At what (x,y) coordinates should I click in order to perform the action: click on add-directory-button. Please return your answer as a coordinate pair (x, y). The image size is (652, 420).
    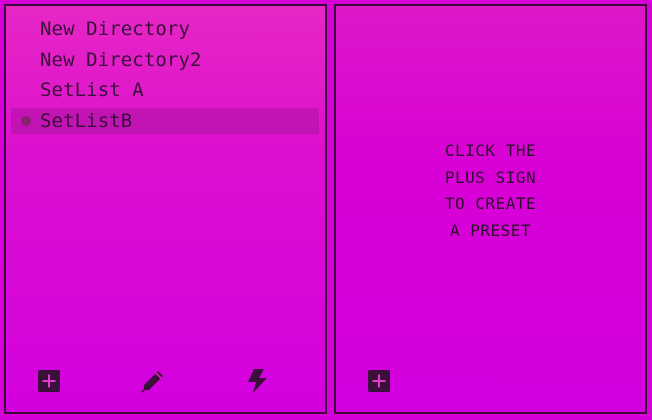
    Looking at the image, I should click on (49, 381).